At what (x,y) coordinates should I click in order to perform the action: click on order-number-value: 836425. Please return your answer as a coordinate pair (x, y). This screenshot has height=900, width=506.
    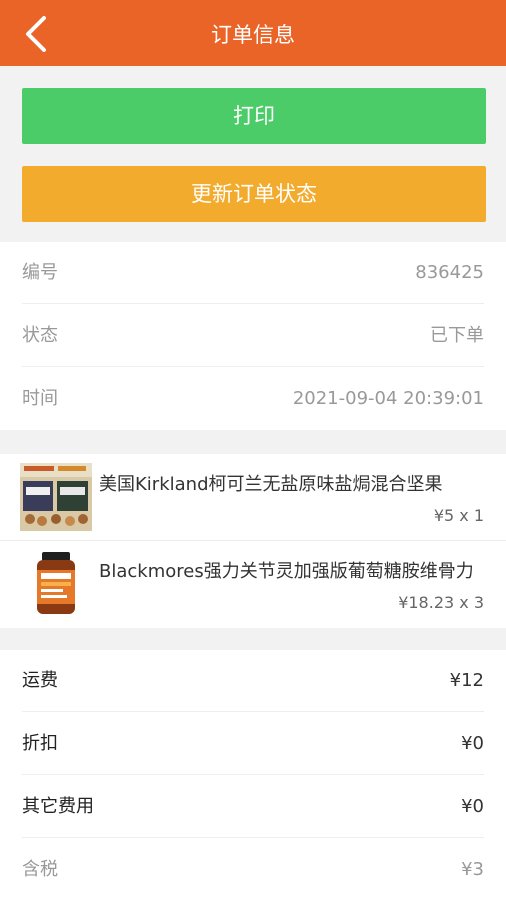
    Looking at the image, I should click on (449, 272).